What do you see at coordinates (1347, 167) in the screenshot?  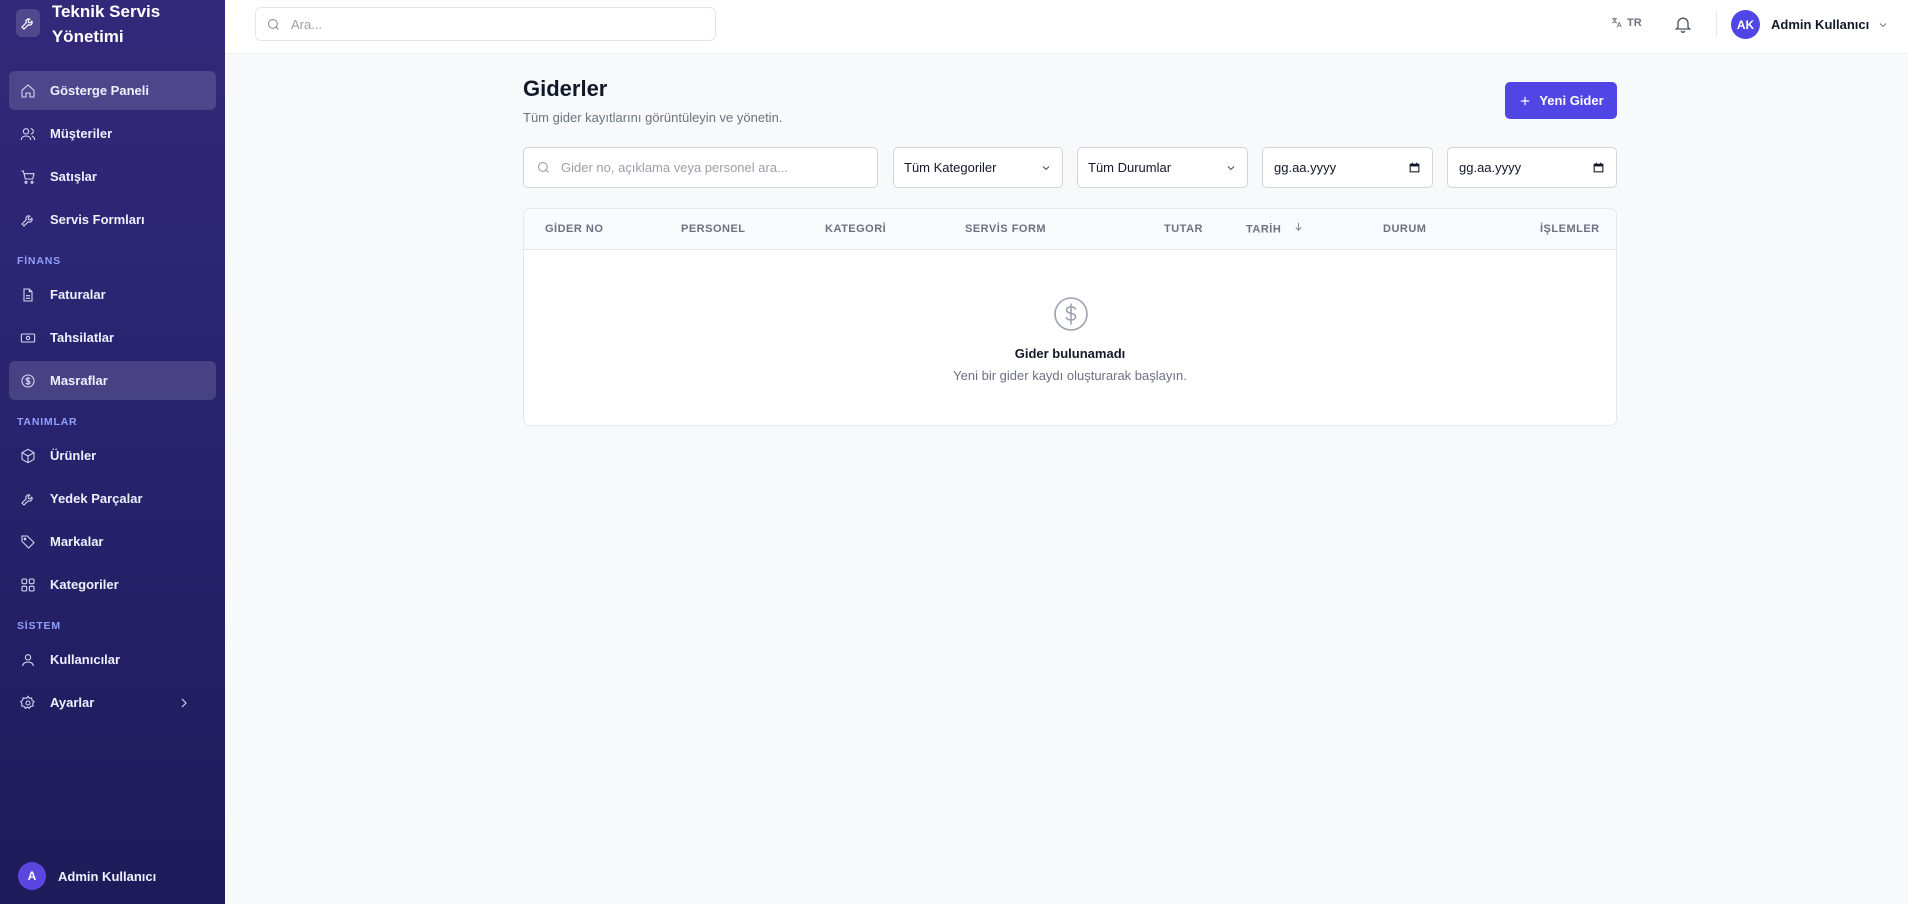 I see `date-from-input: gg.aa.yyyy` at bounding box center [1347, 167].